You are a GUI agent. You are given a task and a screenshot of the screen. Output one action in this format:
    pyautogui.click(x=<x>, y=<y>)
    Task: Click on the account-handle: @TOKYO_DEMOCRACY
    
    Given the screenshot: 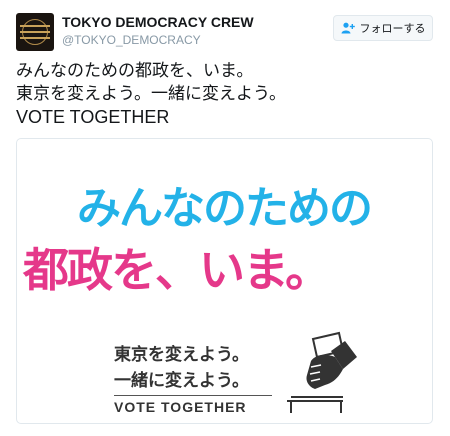 What is the action you would take?
    pyautogui.click(x=131, y=40)
    